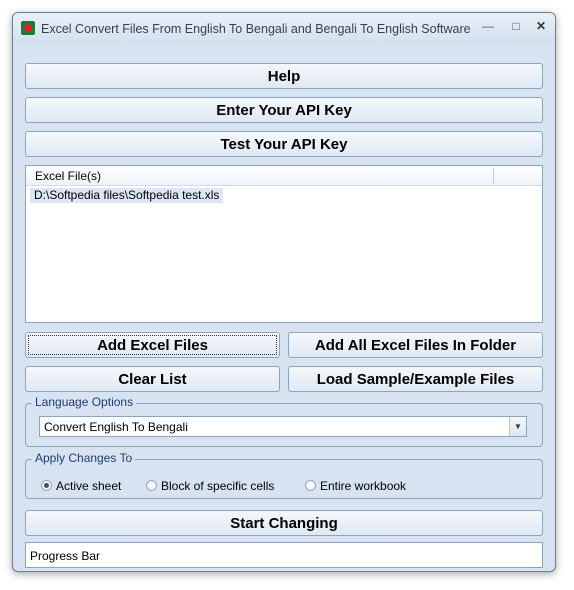 This screenshot has width=574, height=590. Describe the element at coordinates (283, 426) in the screenshot. I see `language-select: Convert English To Bengali ▼` at that location.